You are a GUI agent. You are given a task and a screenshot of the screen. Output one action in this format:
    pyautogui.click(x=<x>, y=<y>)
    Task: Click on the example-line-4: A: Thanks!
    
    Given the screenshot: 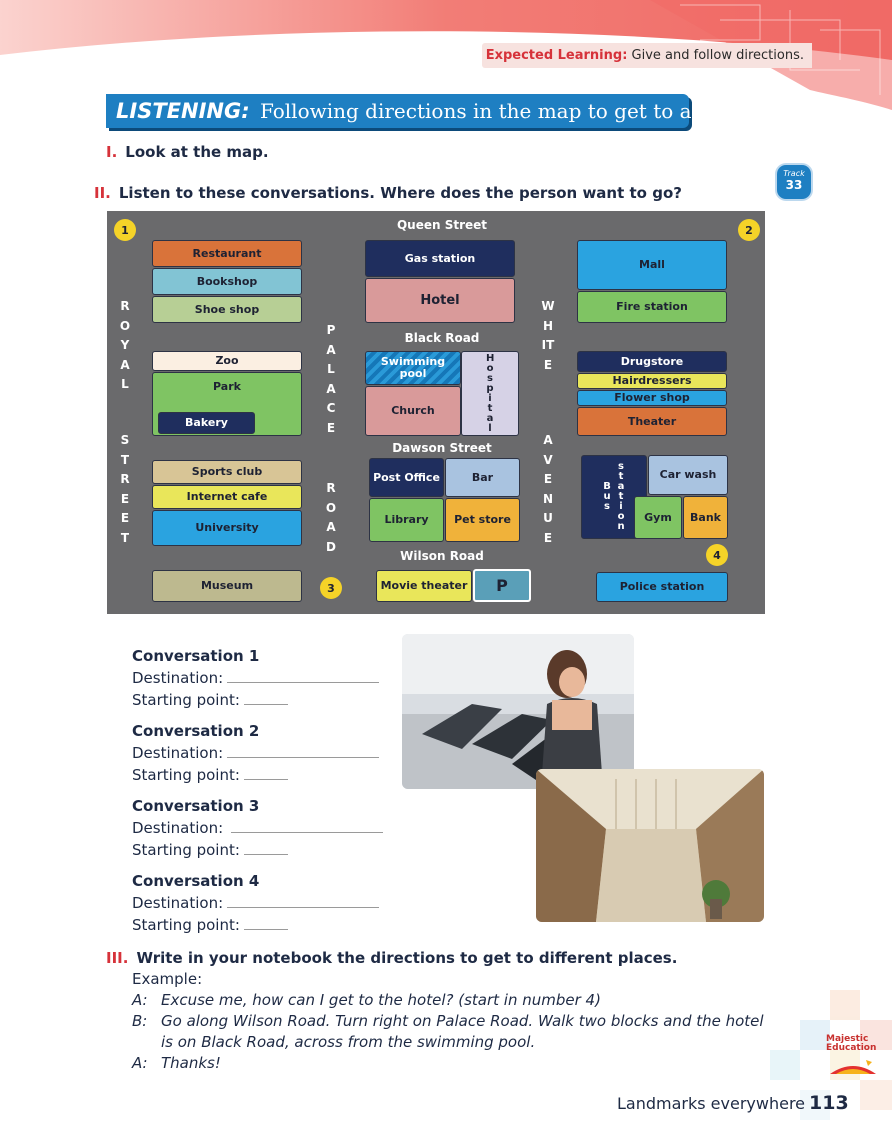 What is the action you would take?
    pyautogui.click(x=176, y=1063)
    